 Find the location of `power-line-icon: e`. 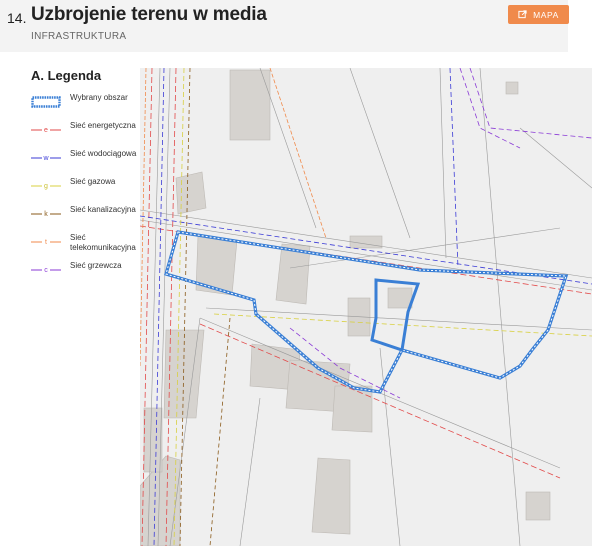

power-line-icon: e is located at coordinates (46, 130).